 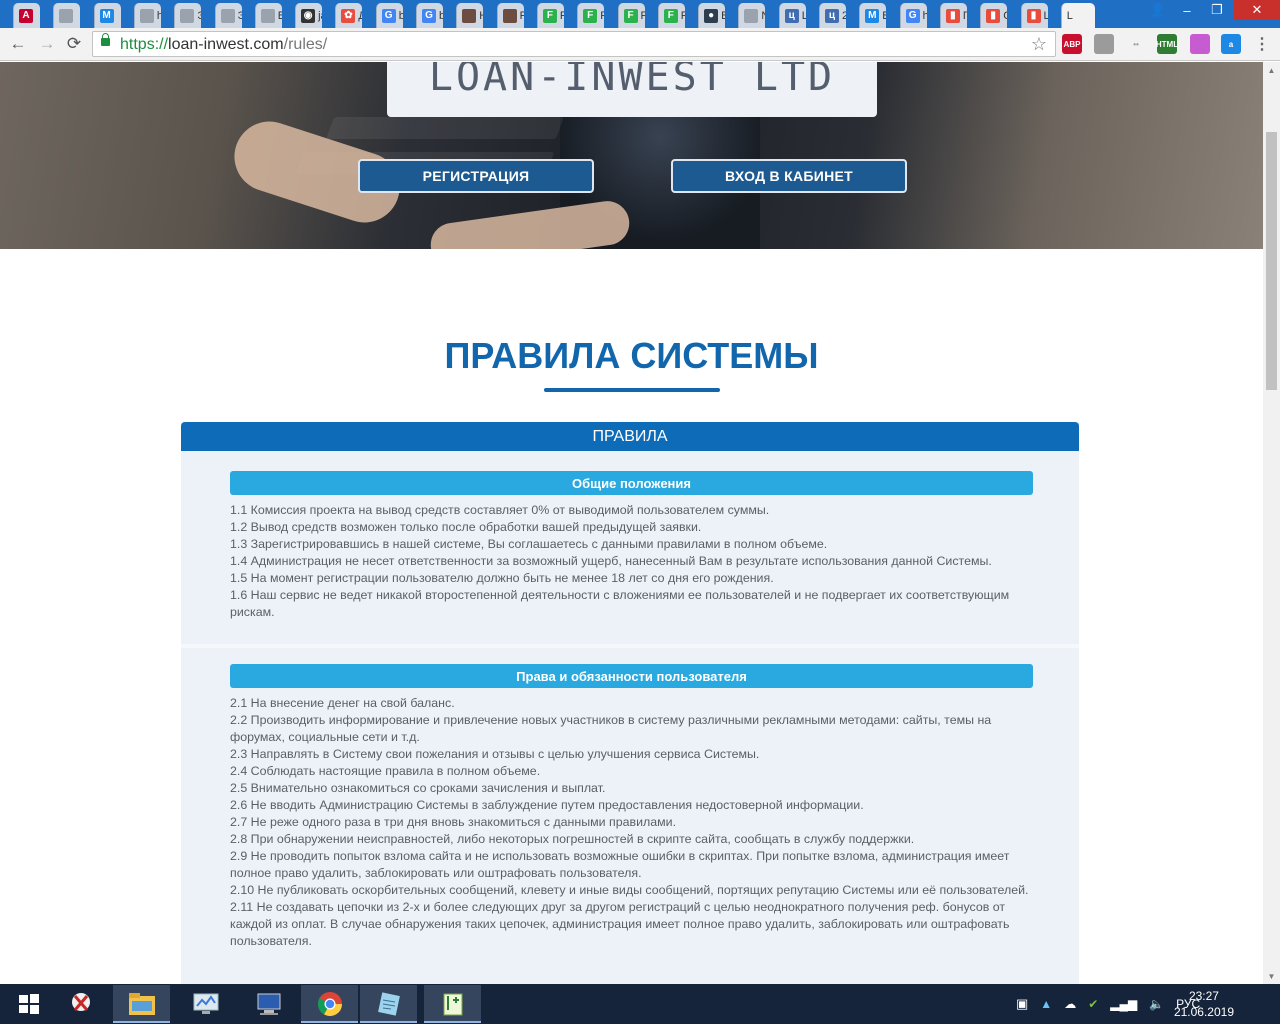 What do you see at coordinates (1077, 15) in the screenshot?
I see `browser-tab: L` at bounding box center [1077, 15].